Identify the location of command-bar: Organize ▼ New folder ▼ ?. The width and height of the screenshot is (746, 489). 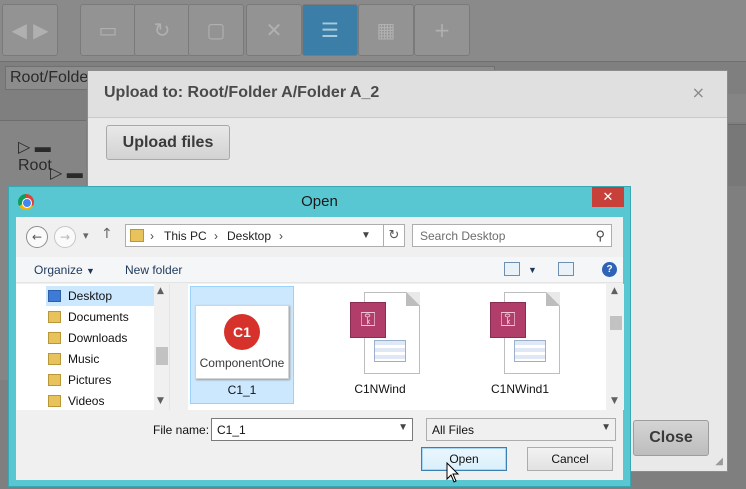
(319, 270).